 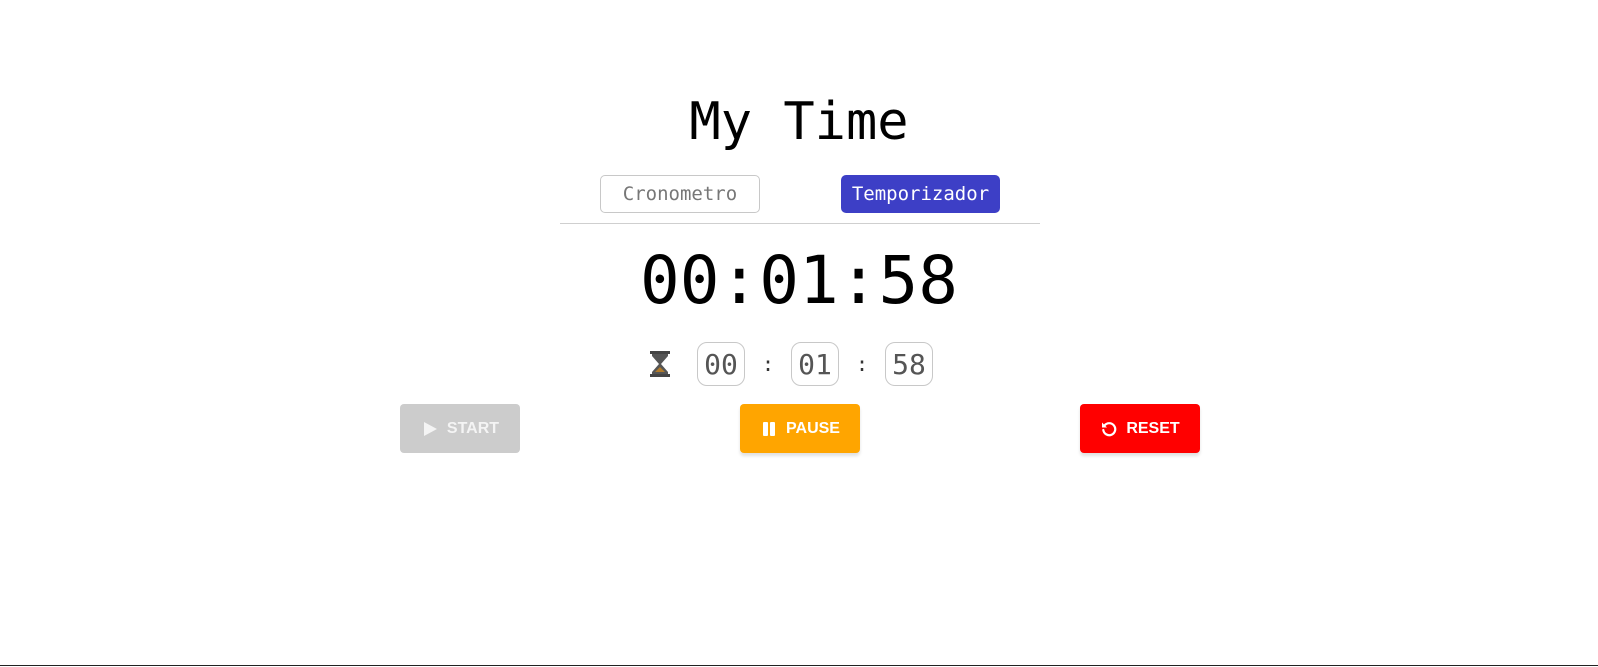 I want to click on timer-inputs: 00 : 01 : 58, so click(x=790, y=364).